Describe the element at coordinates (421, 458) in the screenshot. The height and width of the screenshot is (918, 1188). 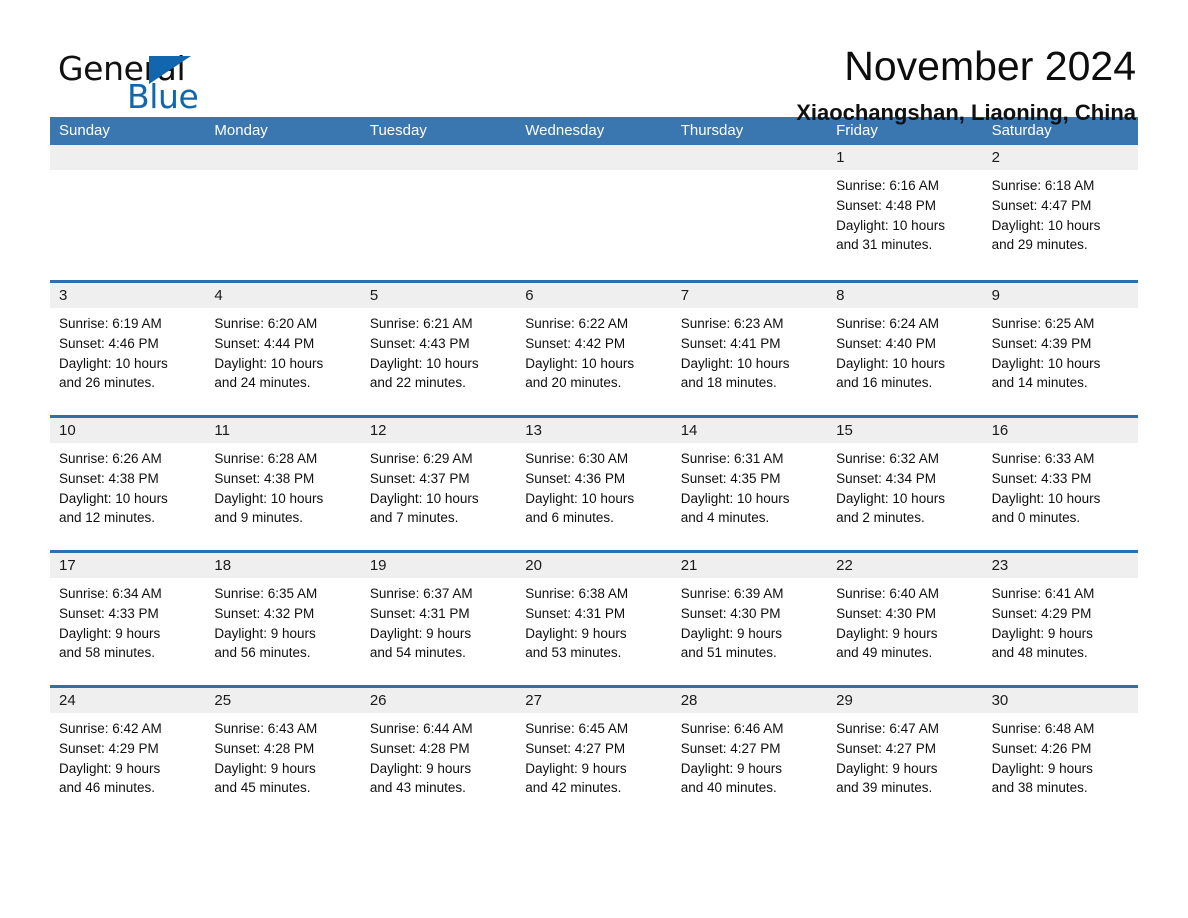
I see `day-detail-line: Sunrise: 6:29 AM` at that location.